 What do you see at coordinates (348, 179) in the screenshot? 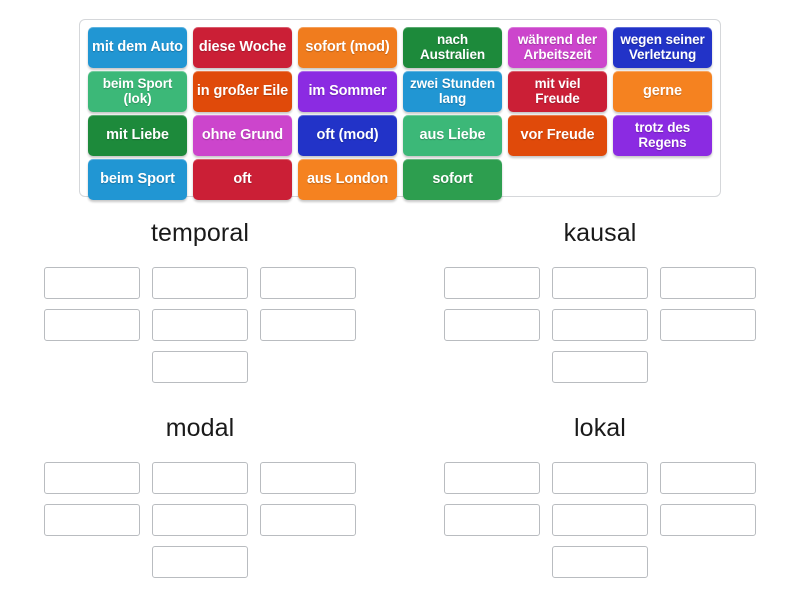
I see `draggable-tile: aus London` at bounding box center [348, 179].